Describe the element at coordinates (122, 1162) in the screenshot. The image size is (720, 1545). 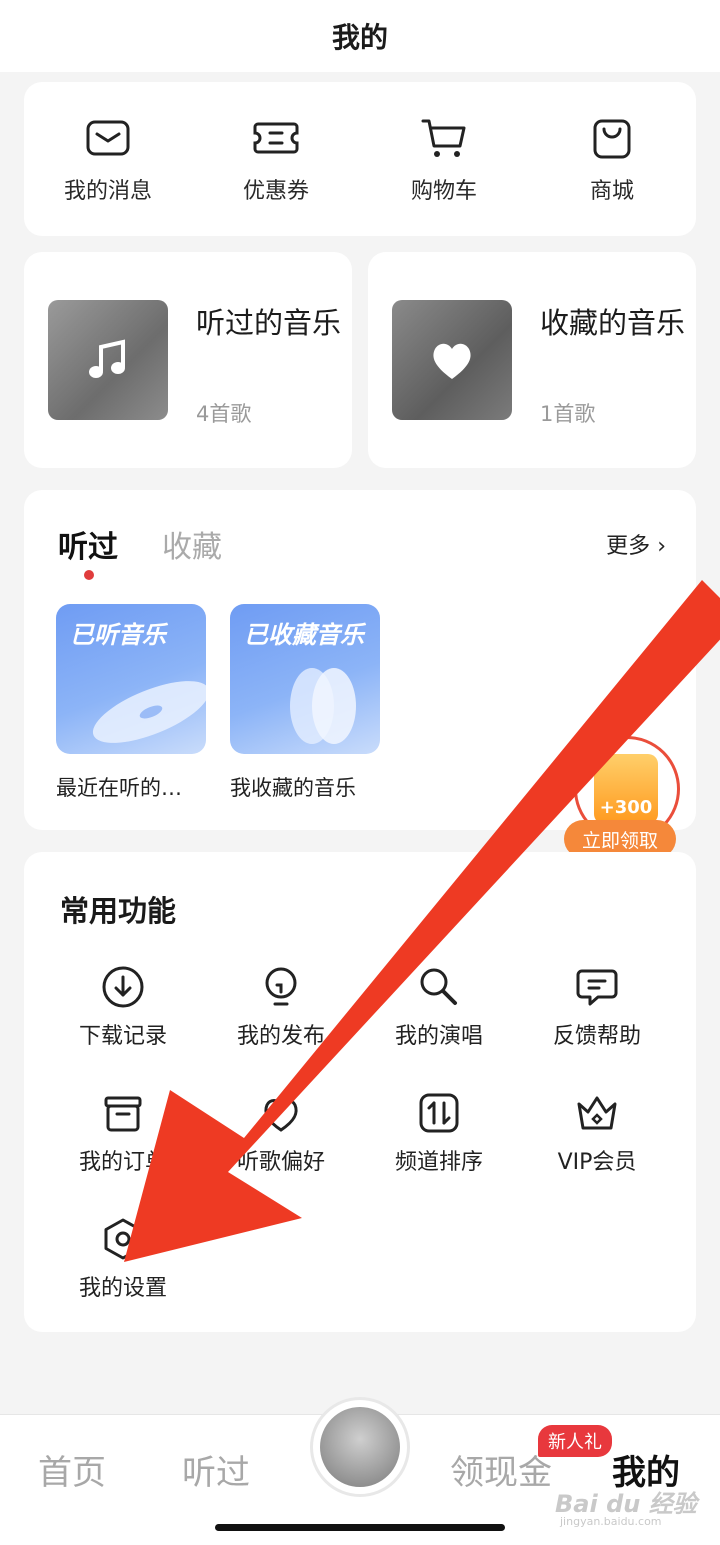
I see `my-orders-label: 我的订单` at that location.